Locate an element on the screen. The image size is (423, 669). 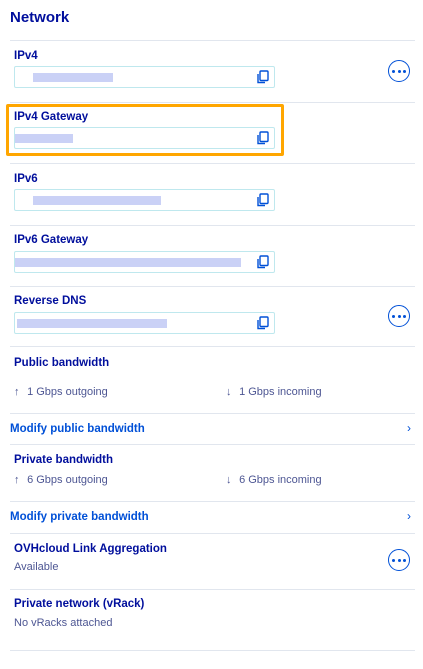
reverse-dns-field is located at coordinates (144, 323).